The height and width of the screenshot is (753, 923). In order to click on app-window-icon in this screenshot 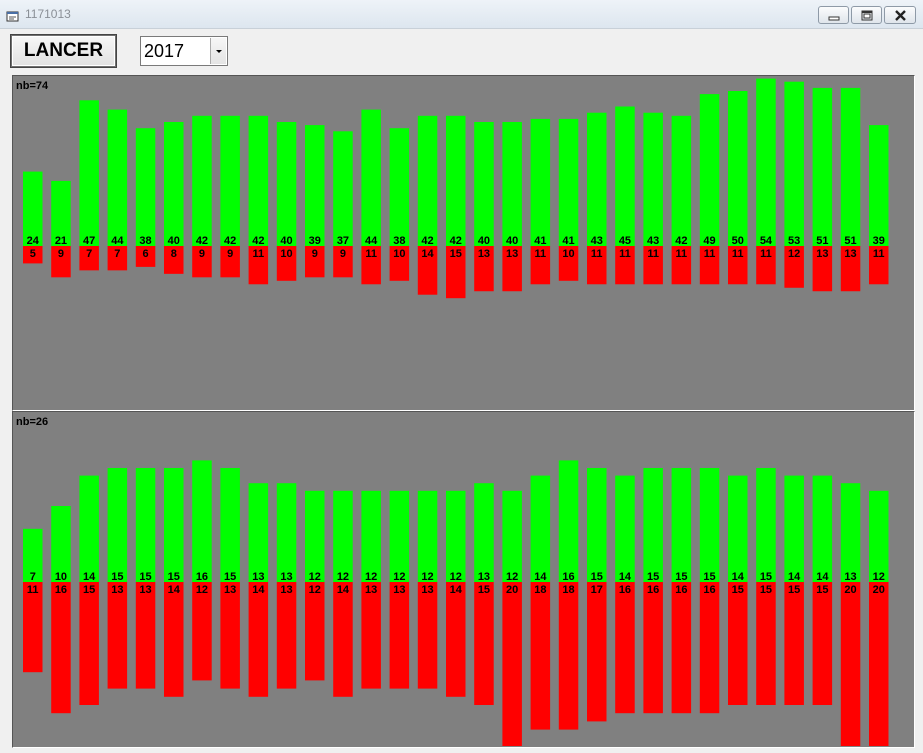, I will do `click(13, 14)`.